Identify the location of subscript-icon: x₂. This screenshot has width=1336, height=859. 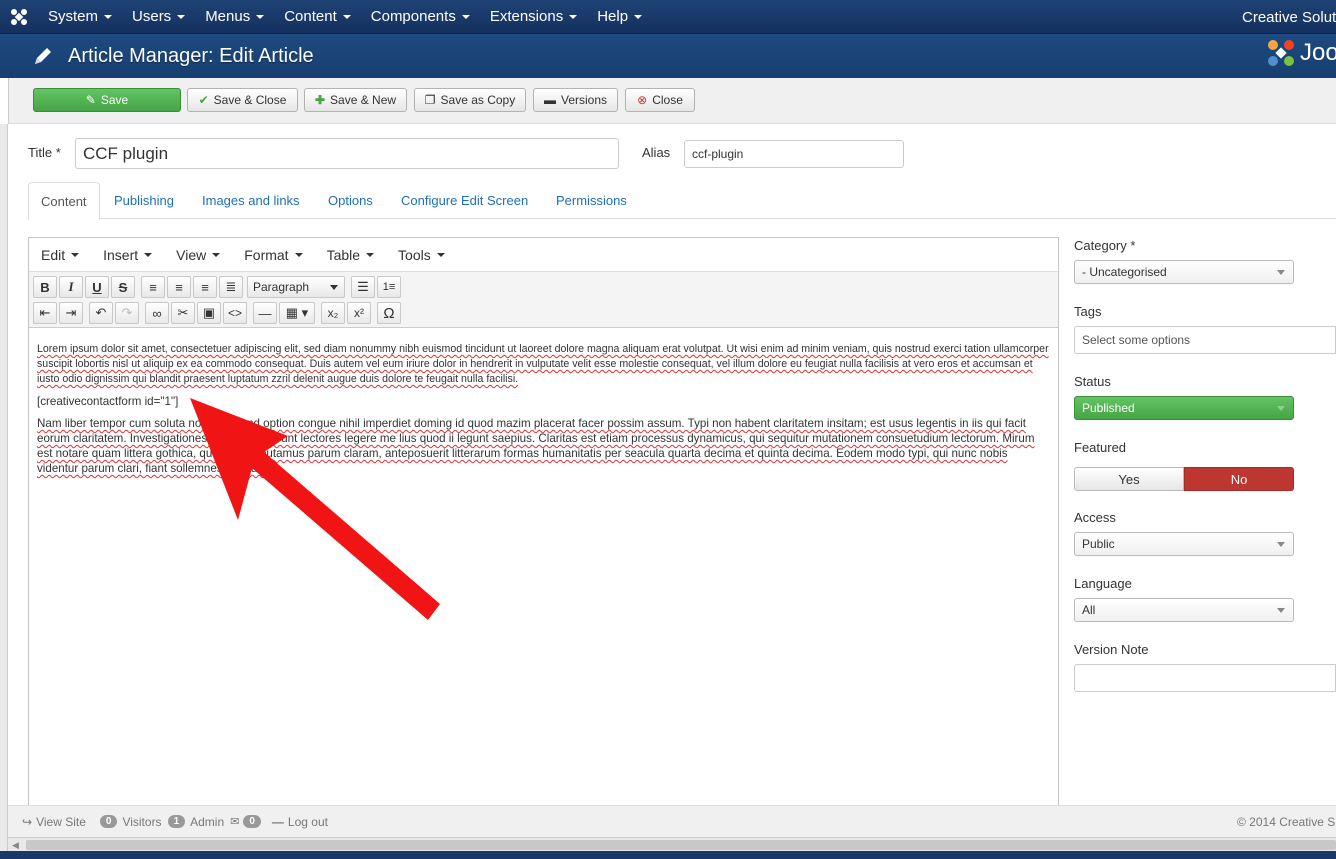
(333, 313).